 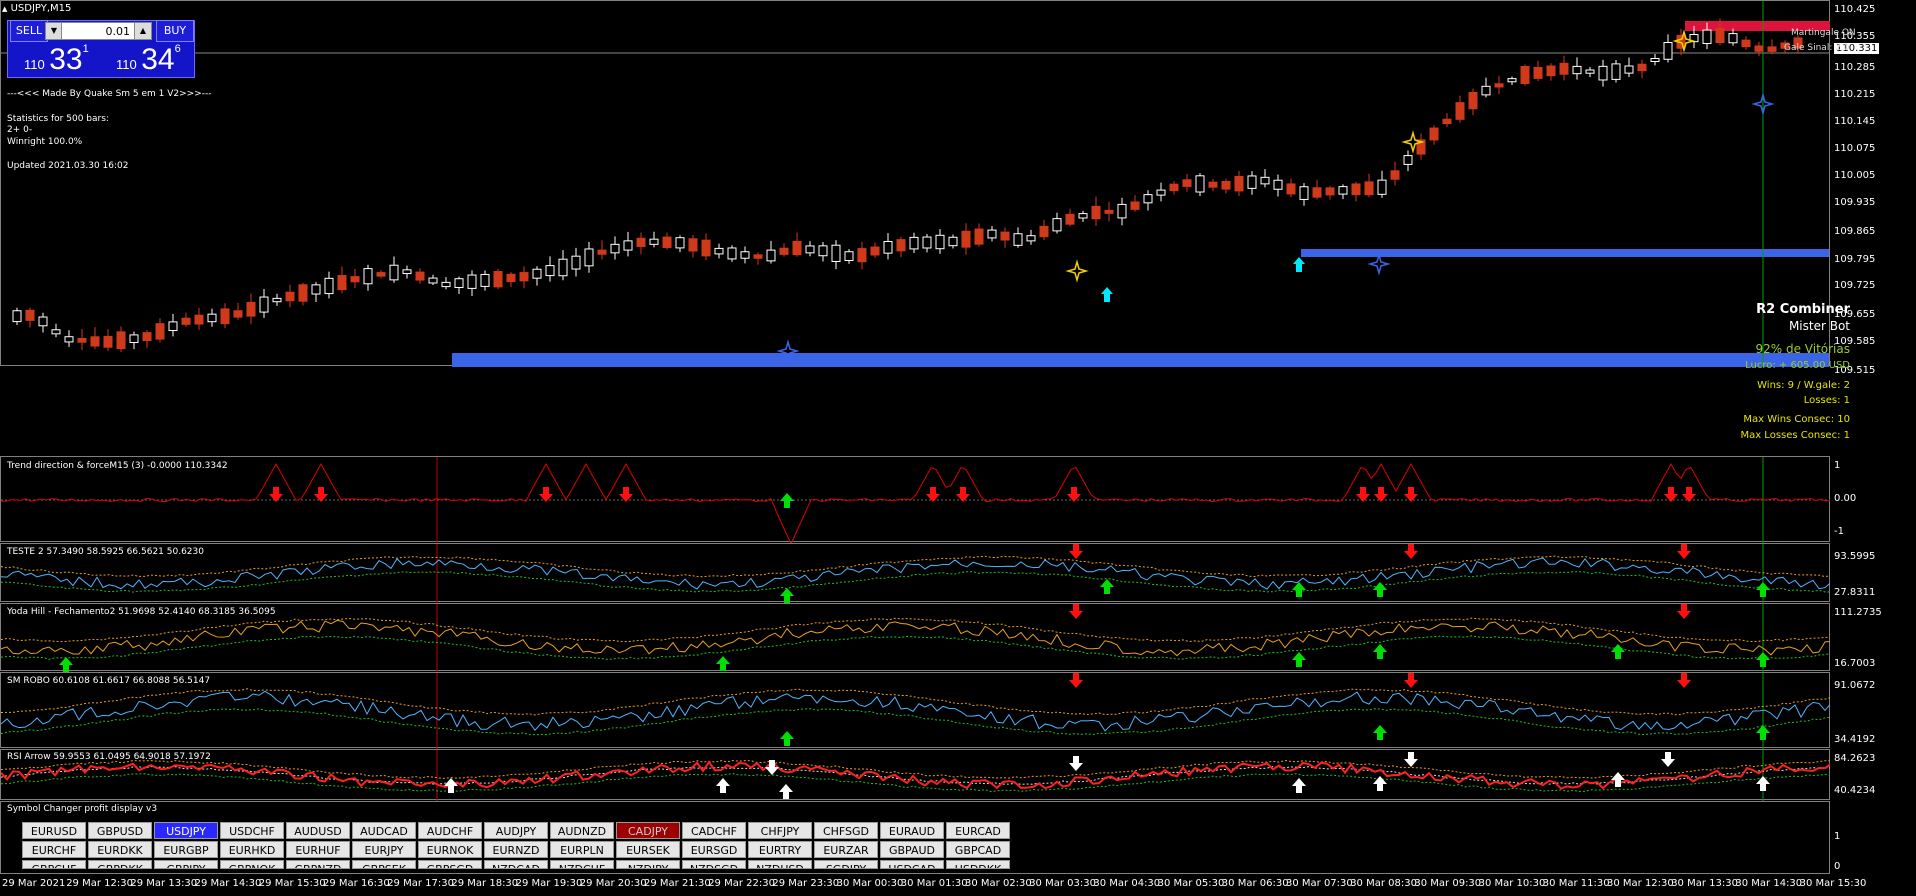 I want to click on symbol-button-sgdjpy: SGDJPY, so click(x=846, y=864).